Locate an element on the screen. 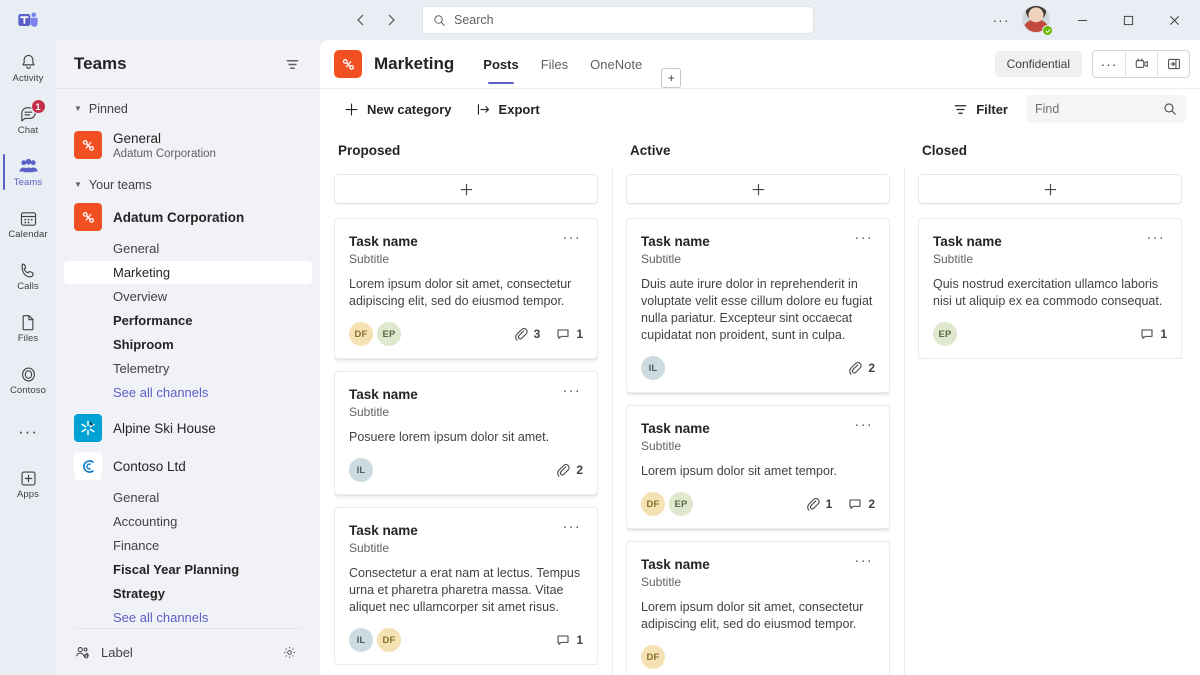 The image size is (1200, 675). team-alpine-ski-house: Alpine Ski House is located at coordinates (188, 428).